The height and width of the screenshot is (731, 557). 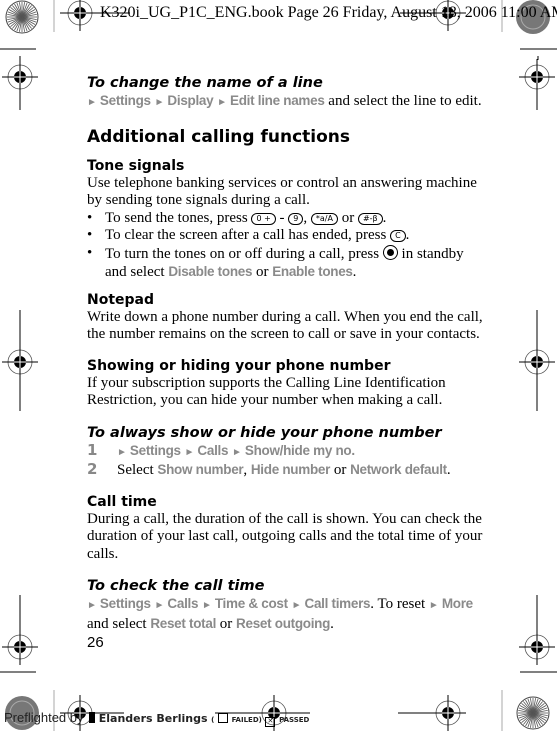 What do you see at coordinates (251, 603) in the screenshot?
I see `menu-time-cost: Time & cost` at bounding box center [251, 603].